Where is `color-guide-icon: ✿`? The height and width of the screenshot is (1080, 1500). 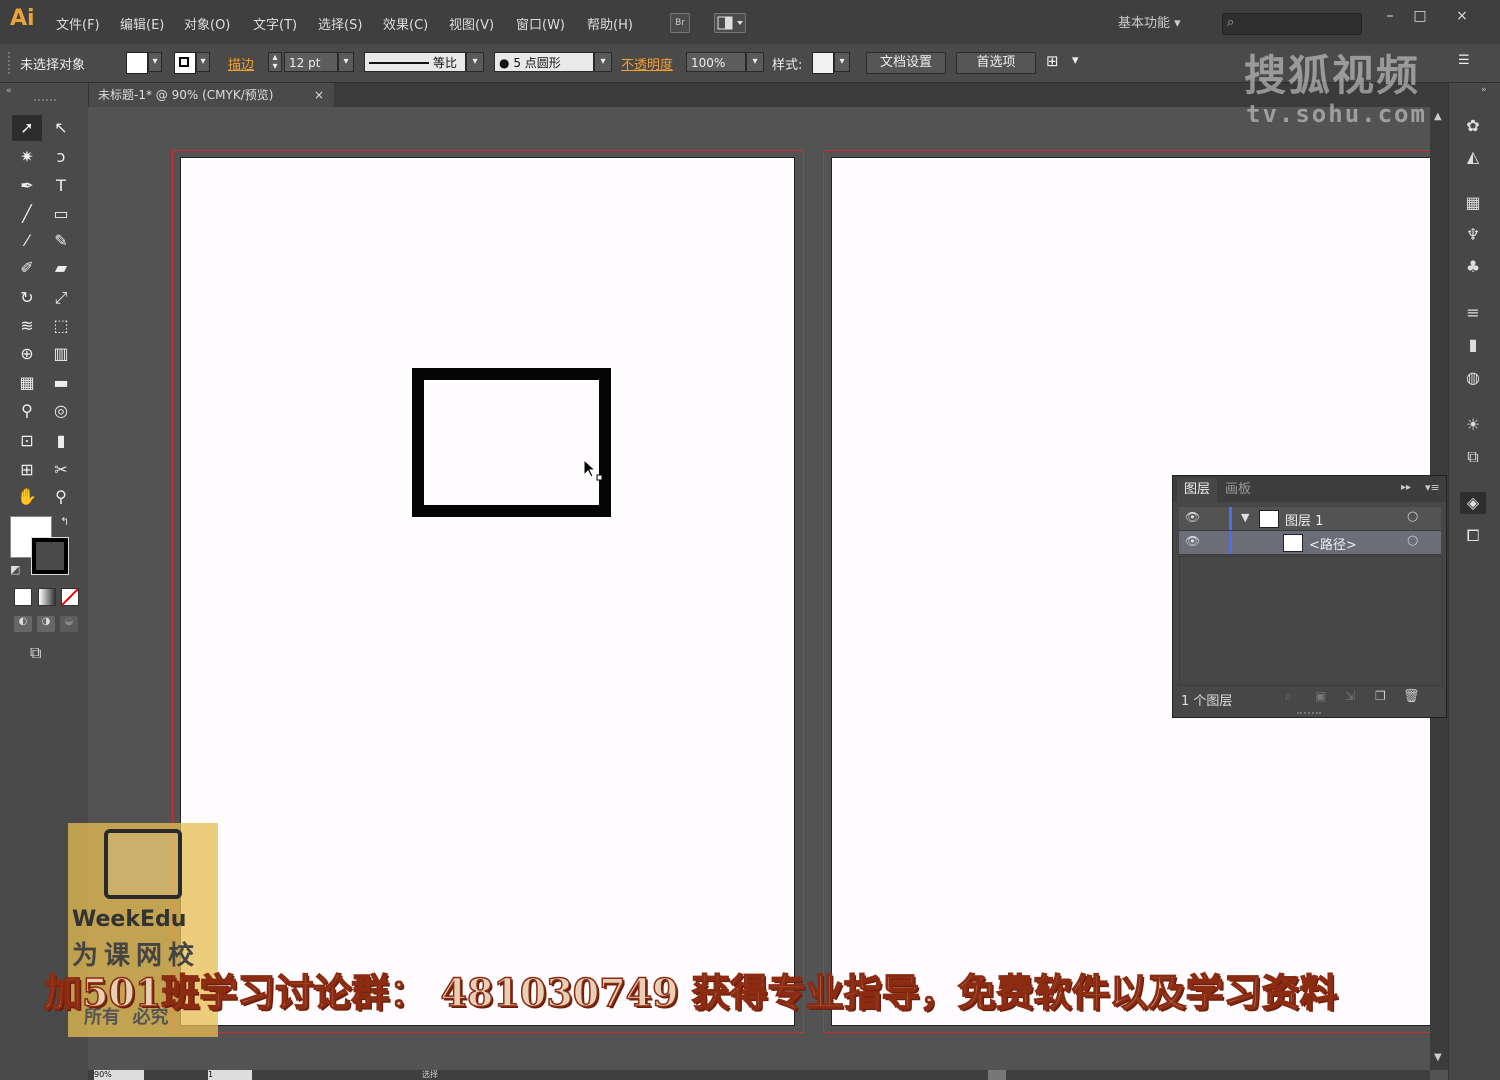 color-guide-icon: ✿ is located at coordinates (1473, 126).